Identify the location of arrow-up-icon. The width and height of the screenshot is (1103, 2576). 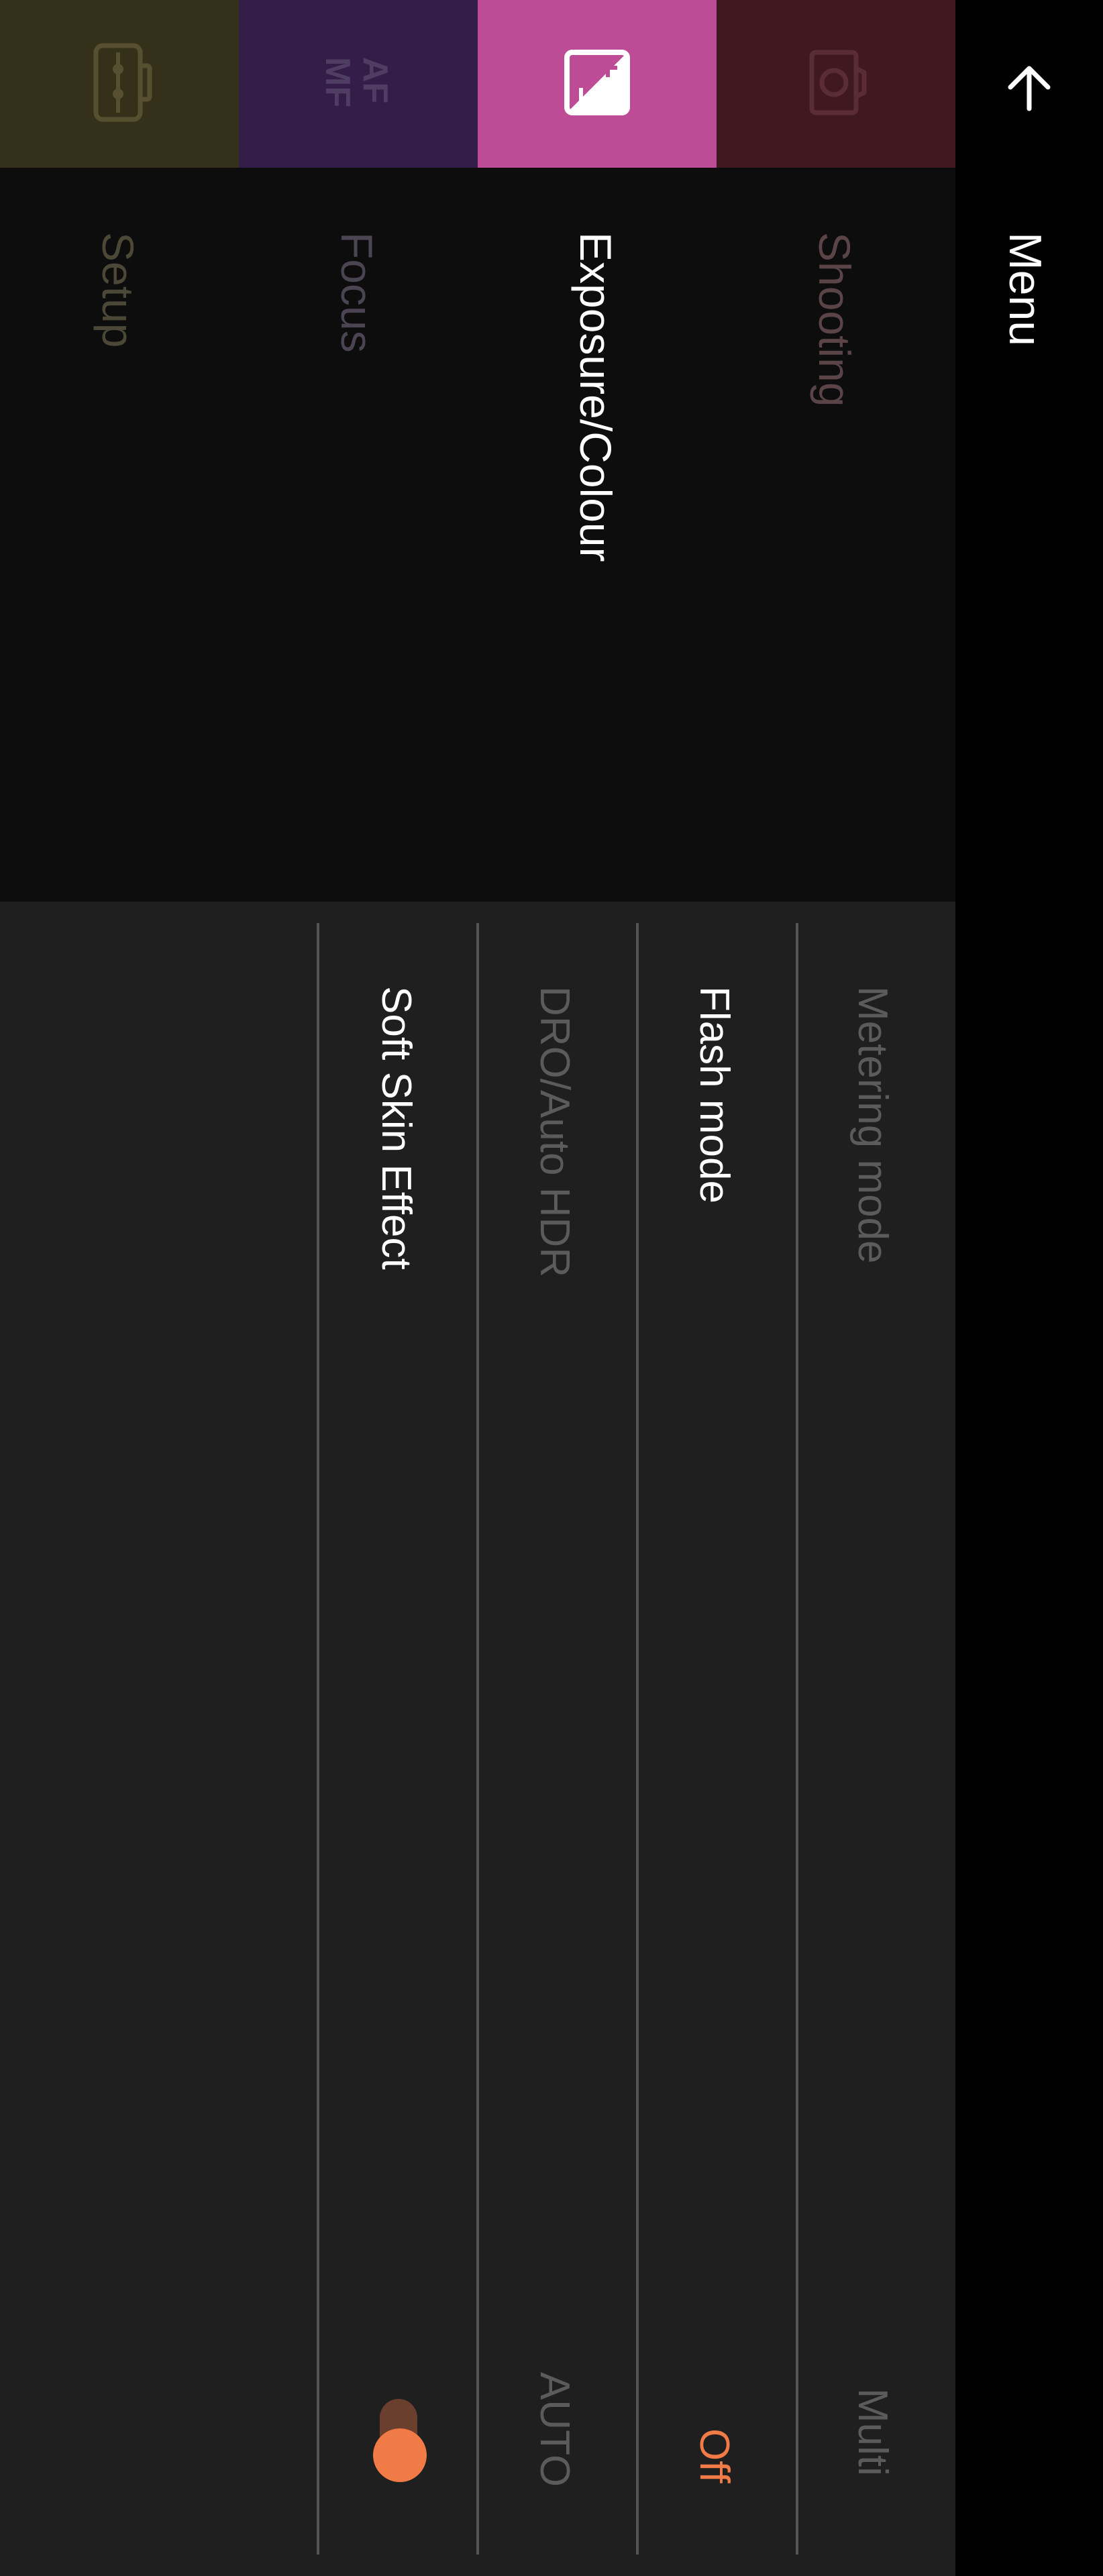
(1029, 90).